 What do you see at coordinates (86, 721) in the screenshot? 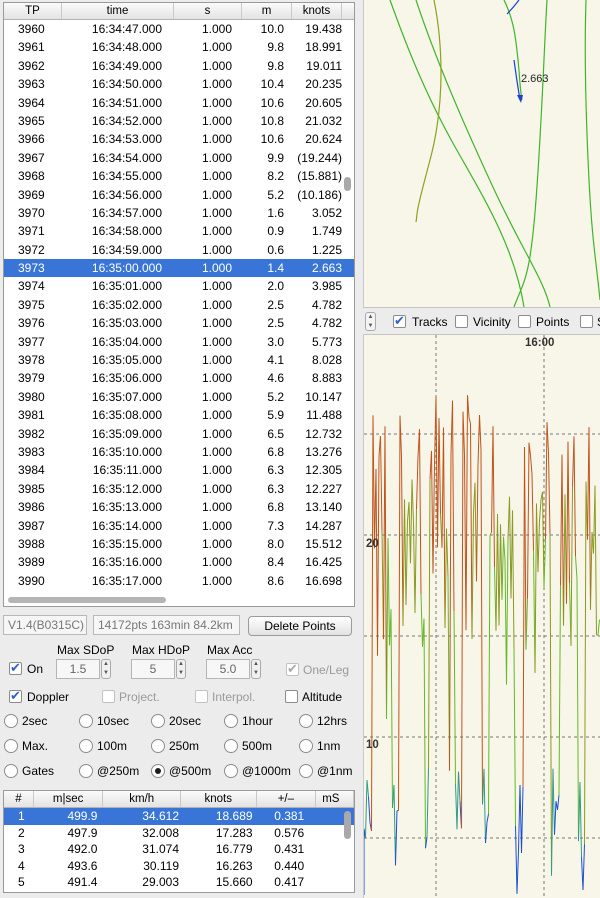
I see `option-radio-10sec` at bounding box center [86, 721].